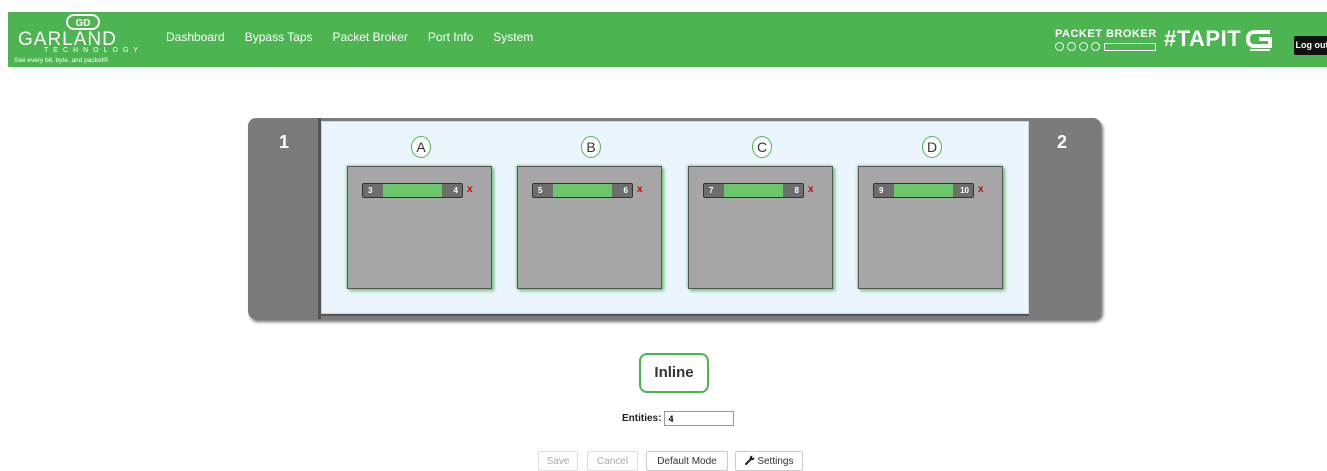 The height and width of the screenshot is (471, 1327). I want to click on entity-letter: C, so click(762, 147).